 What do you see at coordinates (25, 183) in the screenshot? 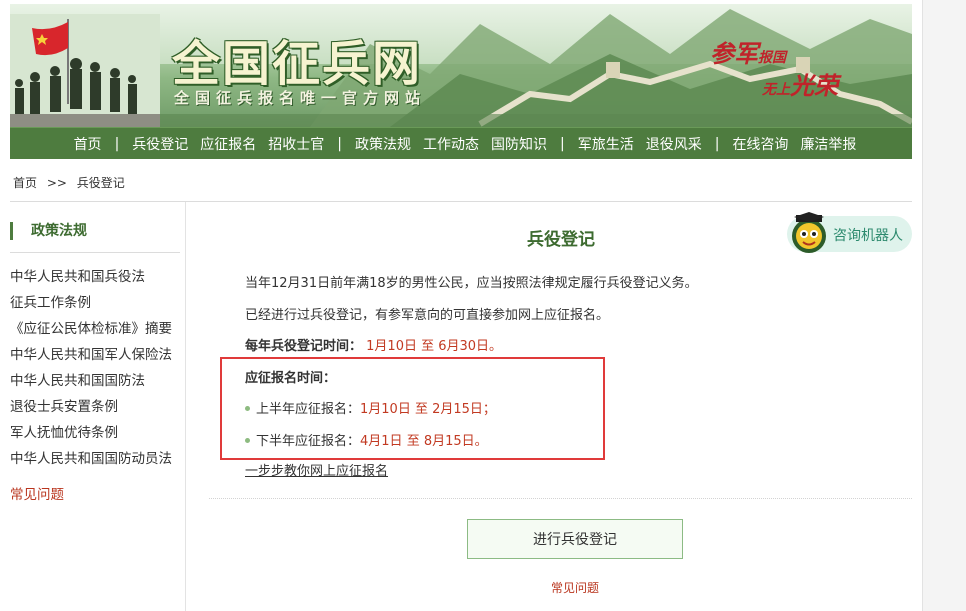
I see `breadcrumb-home: 首页` at bounding box center [25, 183].